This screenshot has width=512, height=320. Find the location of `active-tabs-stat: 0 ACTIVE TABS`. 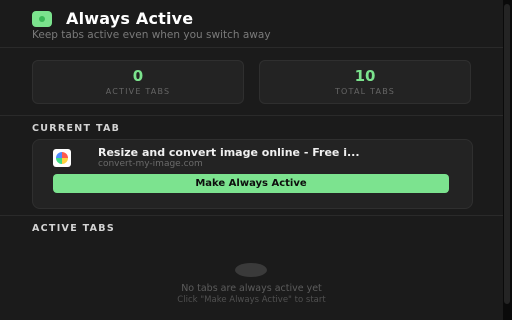

active-tabs-stat: 0 ACTIVE TABS is located at coordinates (138, 82).